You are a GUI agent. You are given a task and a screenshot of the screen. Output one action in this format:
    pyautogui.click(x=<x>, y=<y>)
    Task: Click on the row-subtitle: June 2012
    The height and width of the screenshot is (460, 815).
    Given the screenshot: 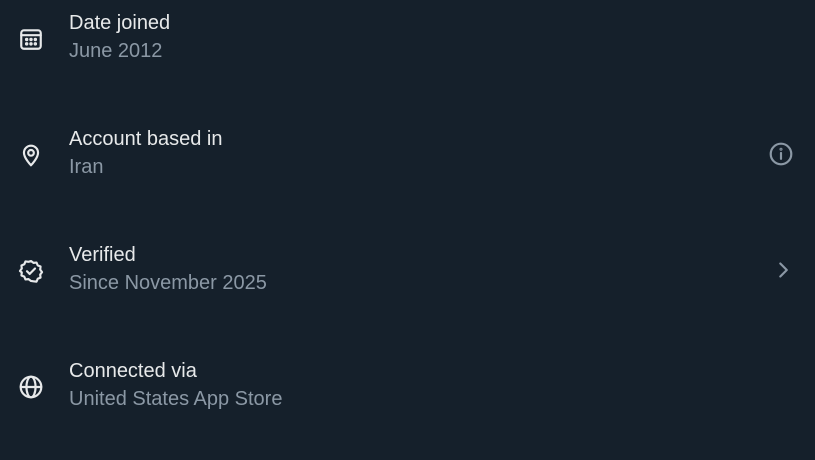 What is the action you would take?
    pyautogui.click(x=116, y=51)
    